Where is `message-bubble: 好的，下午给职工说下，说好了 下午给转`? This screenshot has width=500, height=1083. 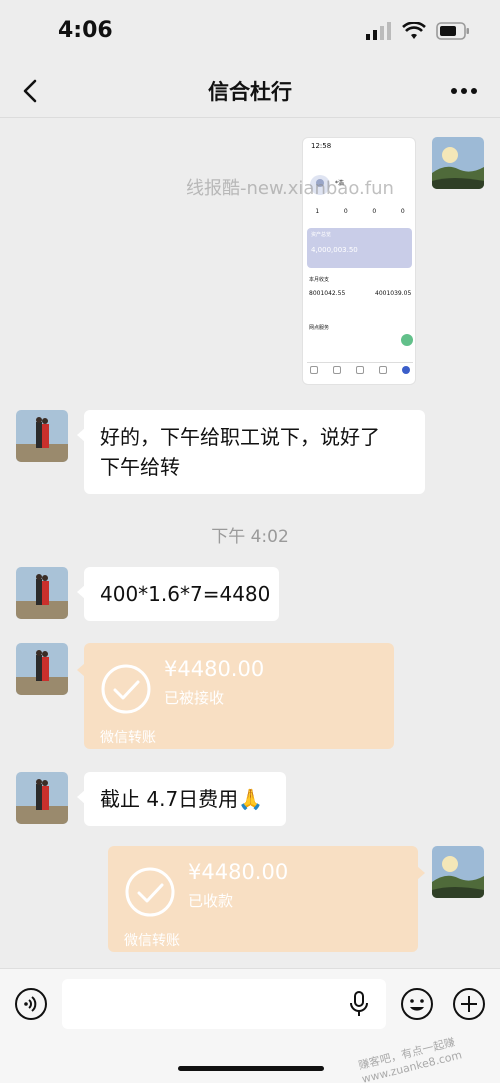 message-bubble: 好的，下午给职工说下，说好了 下午给转 is located at coordinates (251, 452).